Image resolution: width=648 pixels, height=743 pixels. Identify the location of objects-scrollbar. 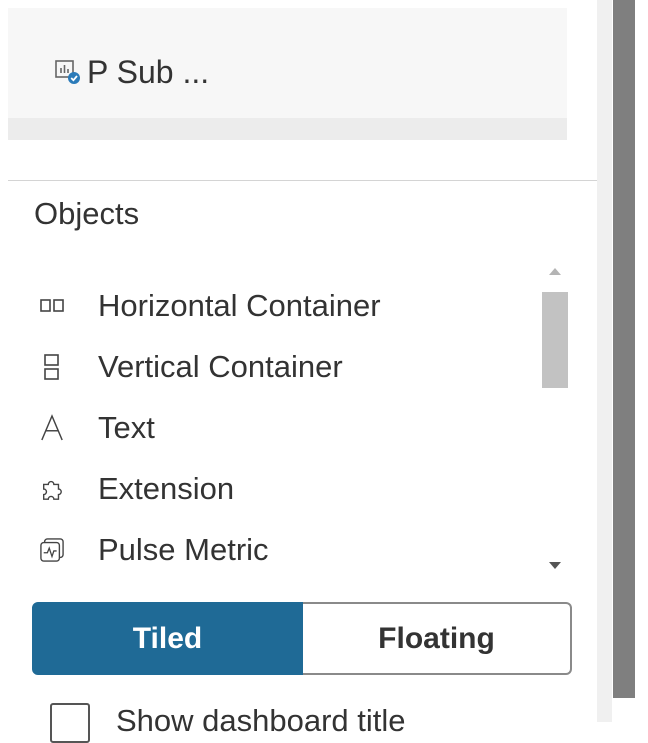
(555, 418).